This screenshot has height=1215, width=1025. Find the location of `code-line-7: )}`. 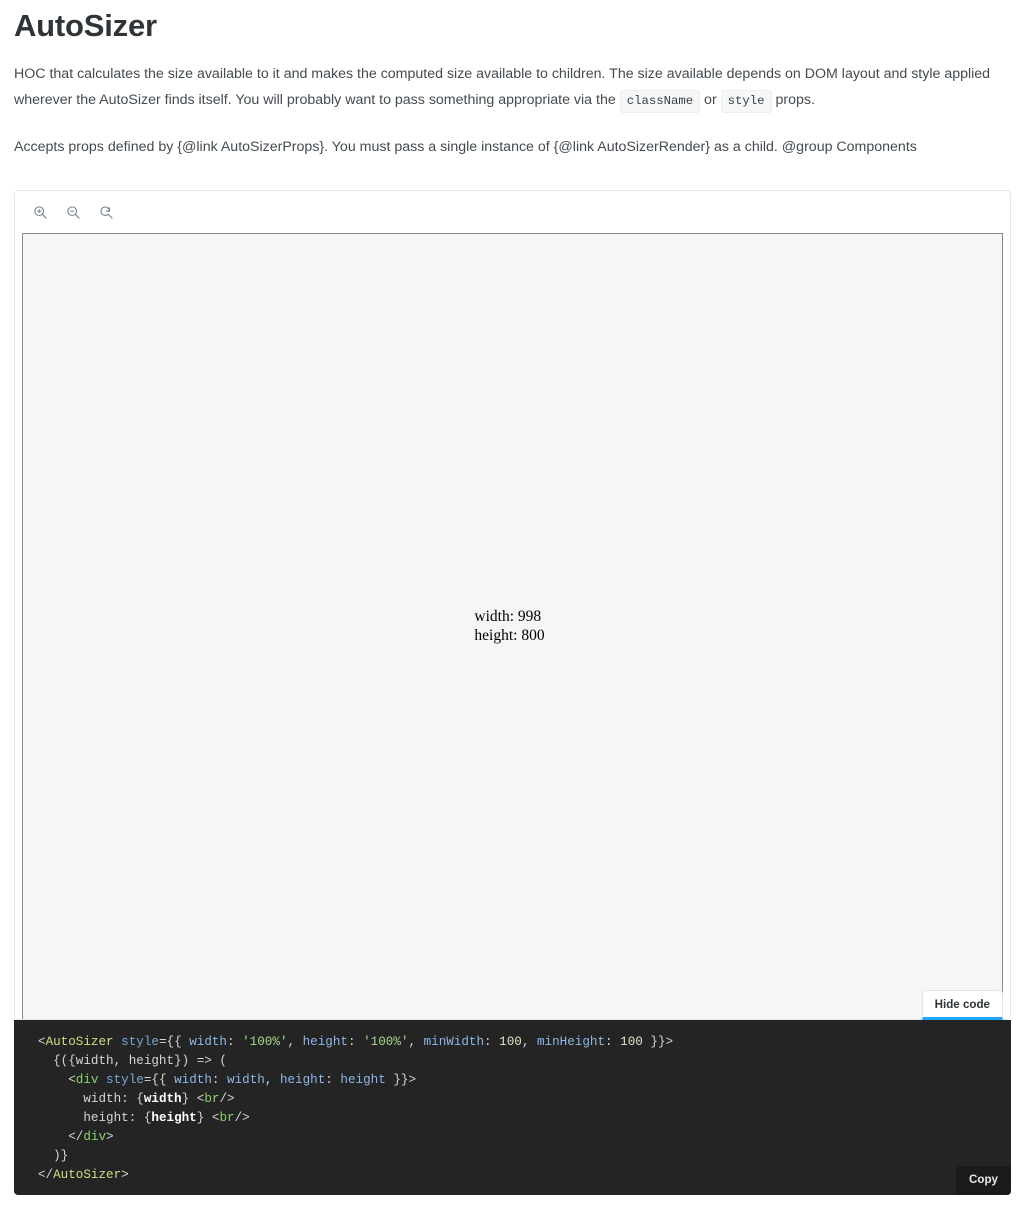

code-line-7: )} is located at coordinates (61, 1156).